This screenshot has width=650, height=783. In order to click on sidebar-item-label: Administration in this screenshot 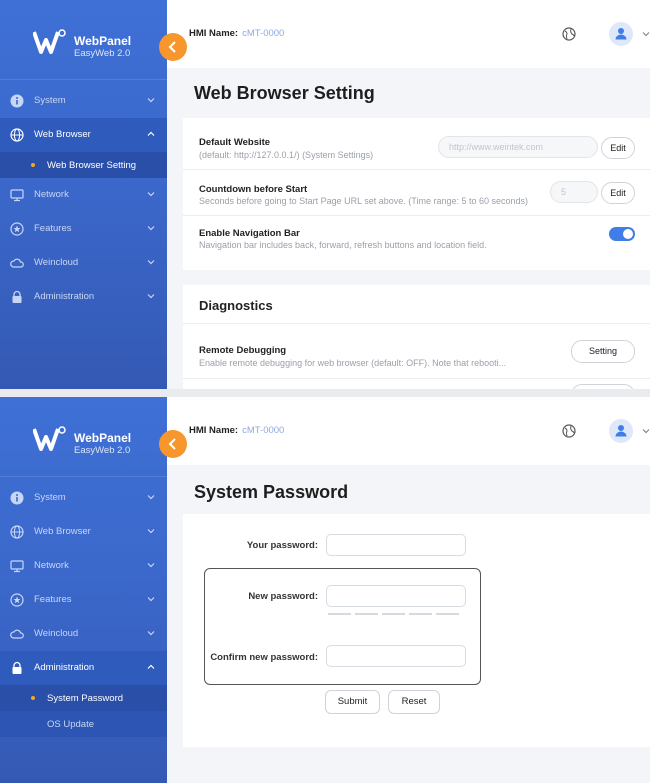, I will do `click(64, 667)`.